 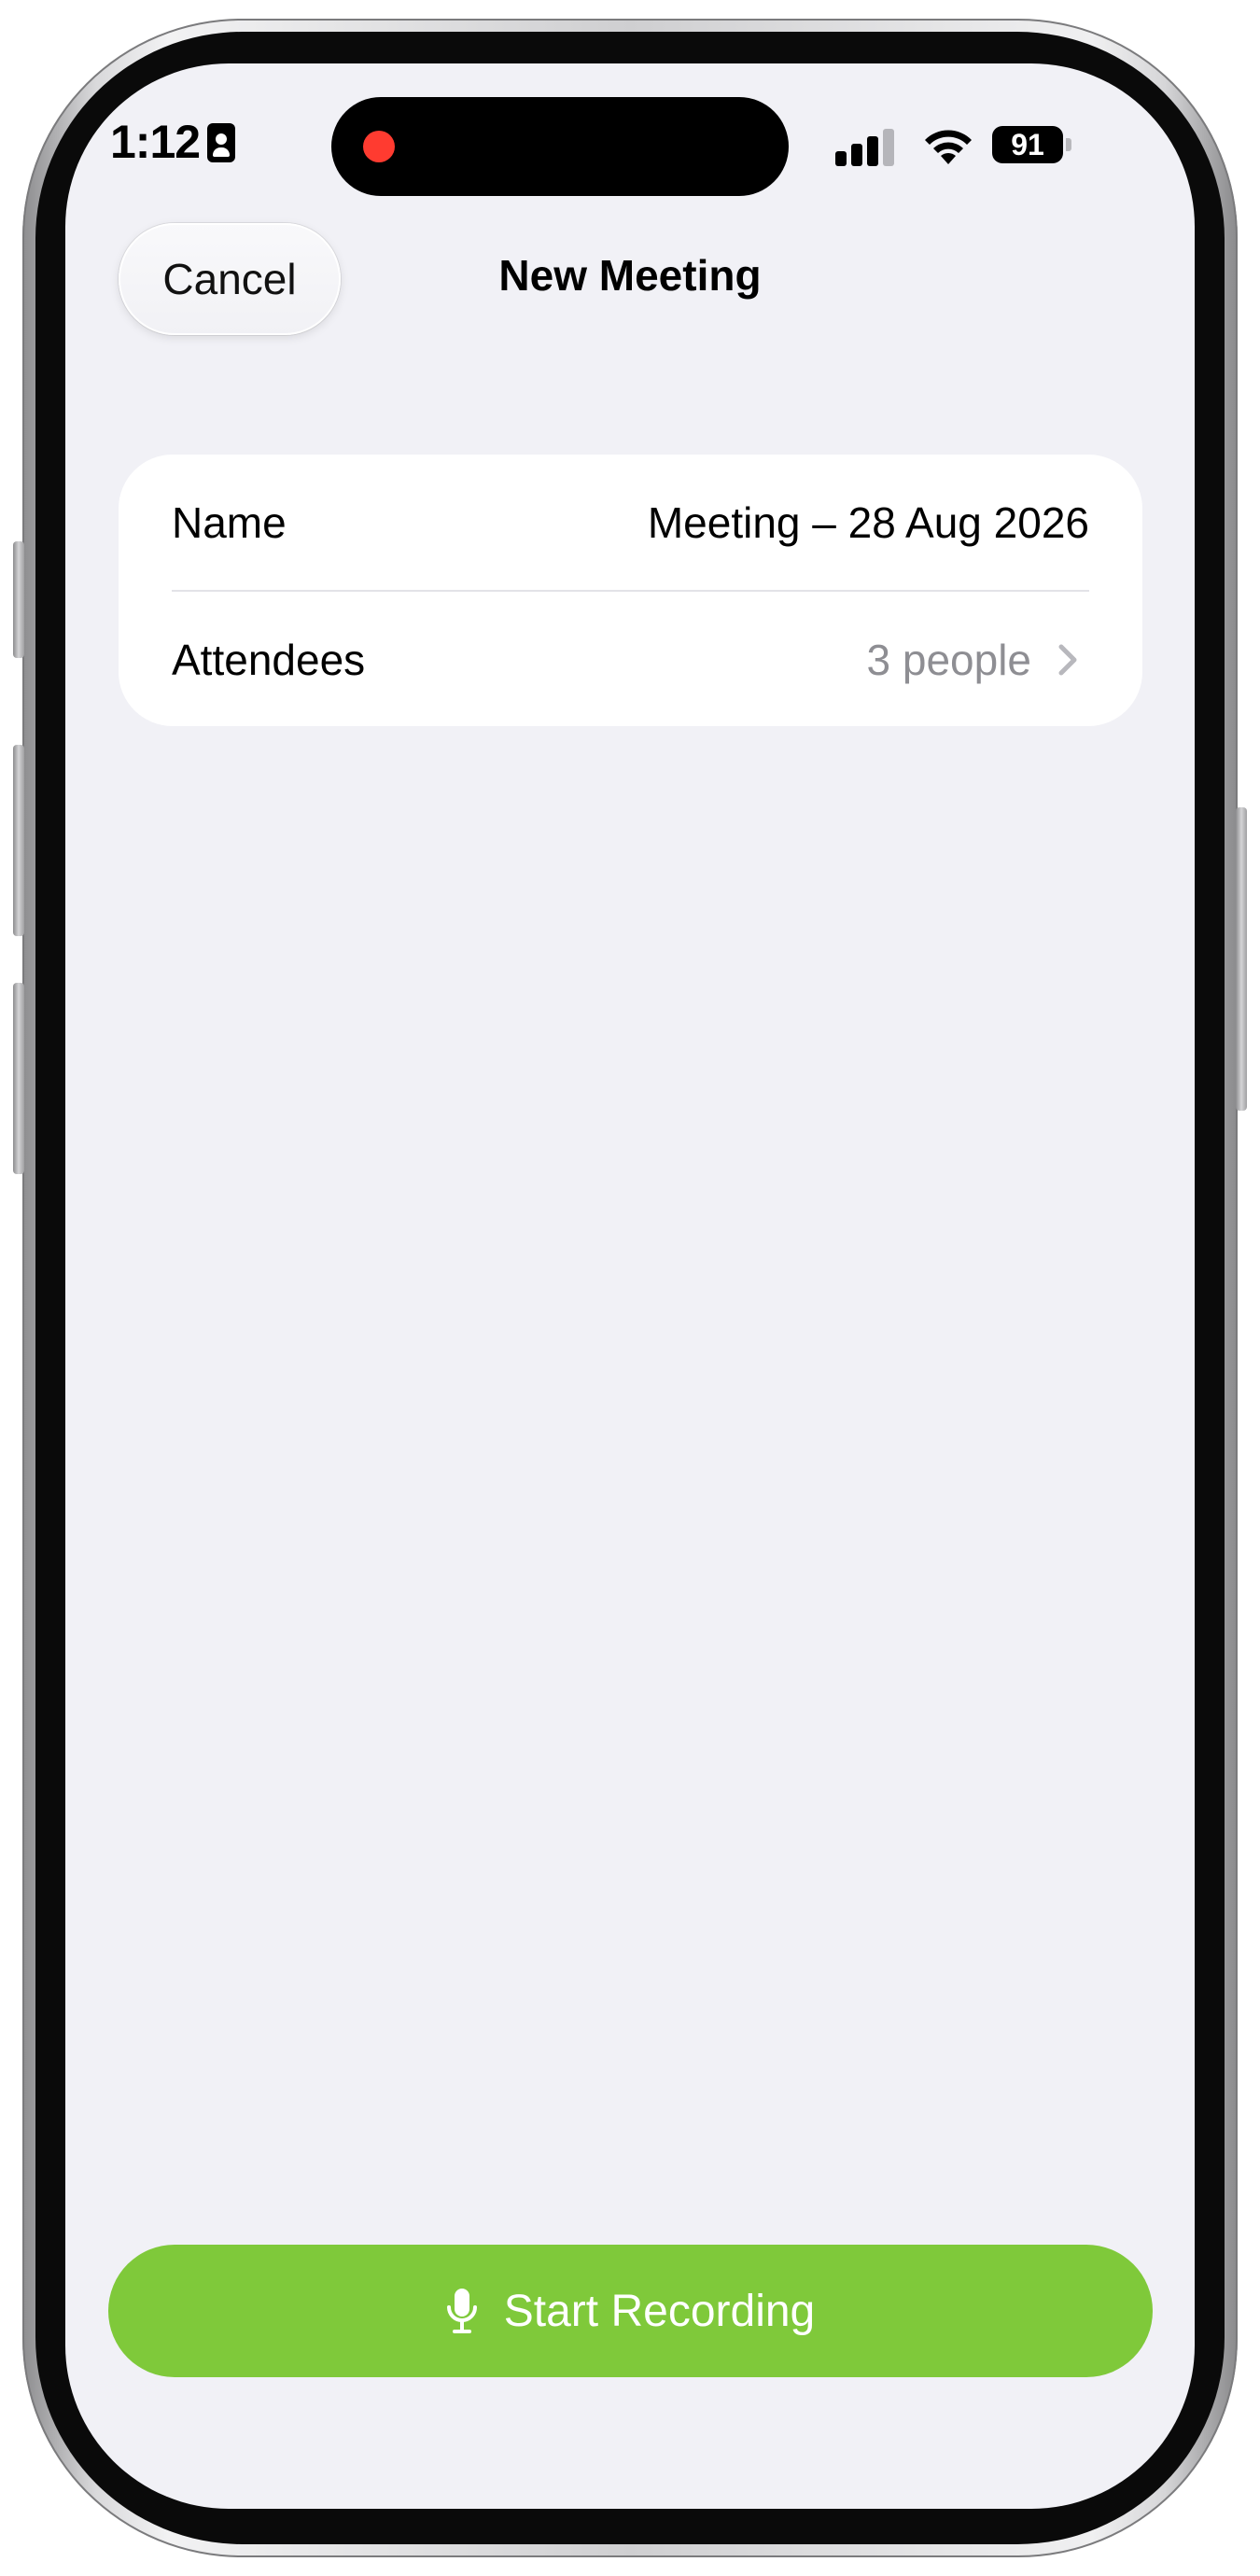 I want to click on battery-icon: 91, so click(x=1027, y=144).